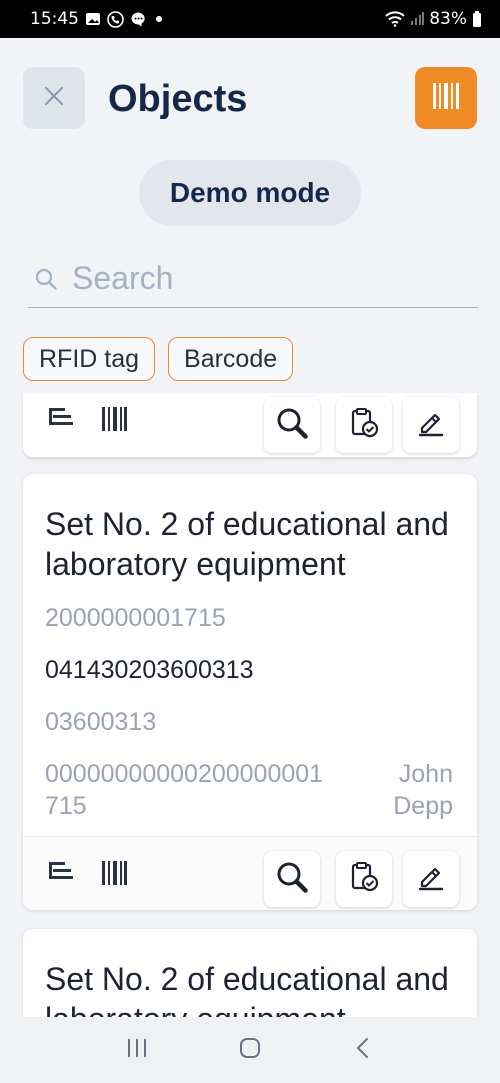 The width and height of the screenshot is (500, 1083). What do you see at coordinates (262, 278) in the screenshot?
I see `search-input` at bounding box center [262, 278].